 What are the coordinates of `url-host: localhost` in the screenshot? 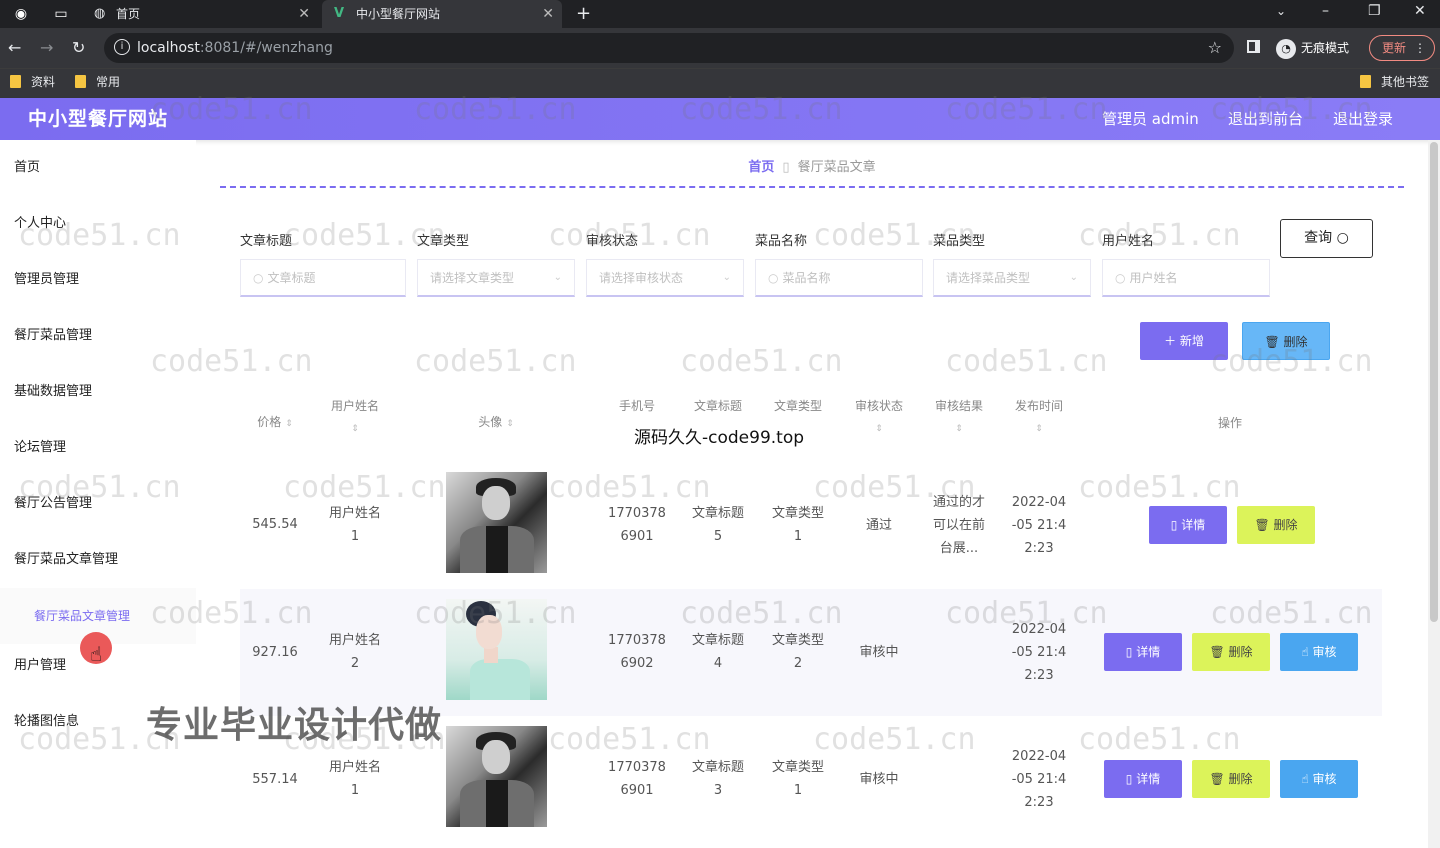 It's located at (168, 48).